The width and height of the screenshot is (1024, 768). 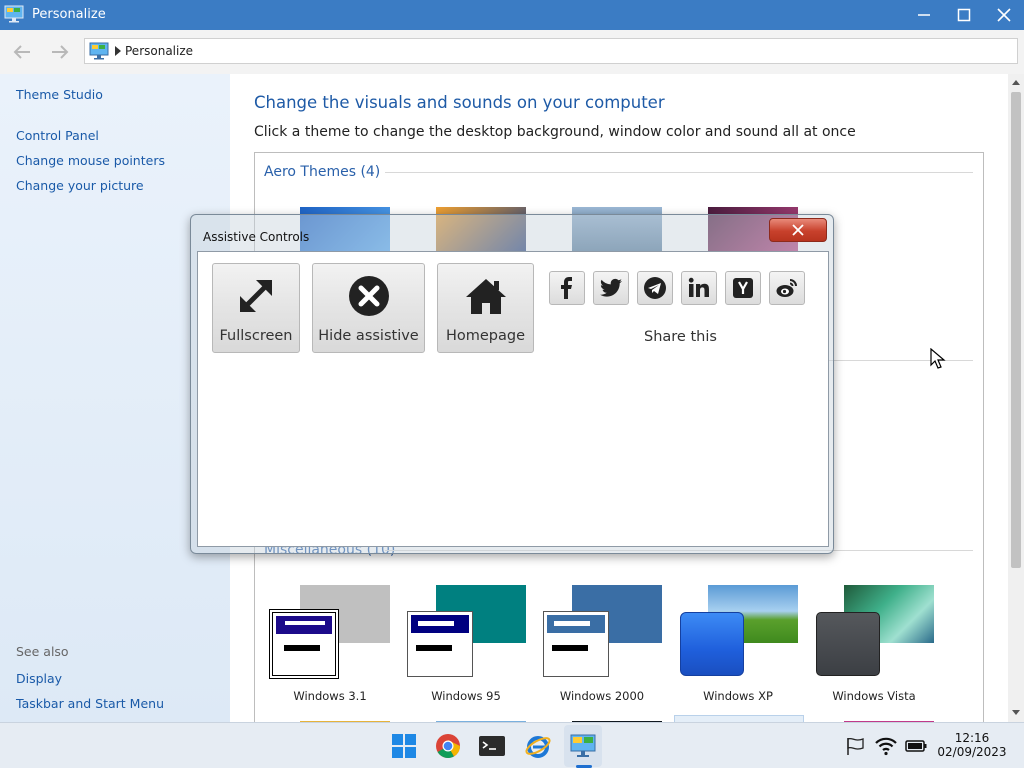 What do you see at coordinates (916, 746) in the screenshot?
I see `battery-icon` at bounding box center [916, 746].